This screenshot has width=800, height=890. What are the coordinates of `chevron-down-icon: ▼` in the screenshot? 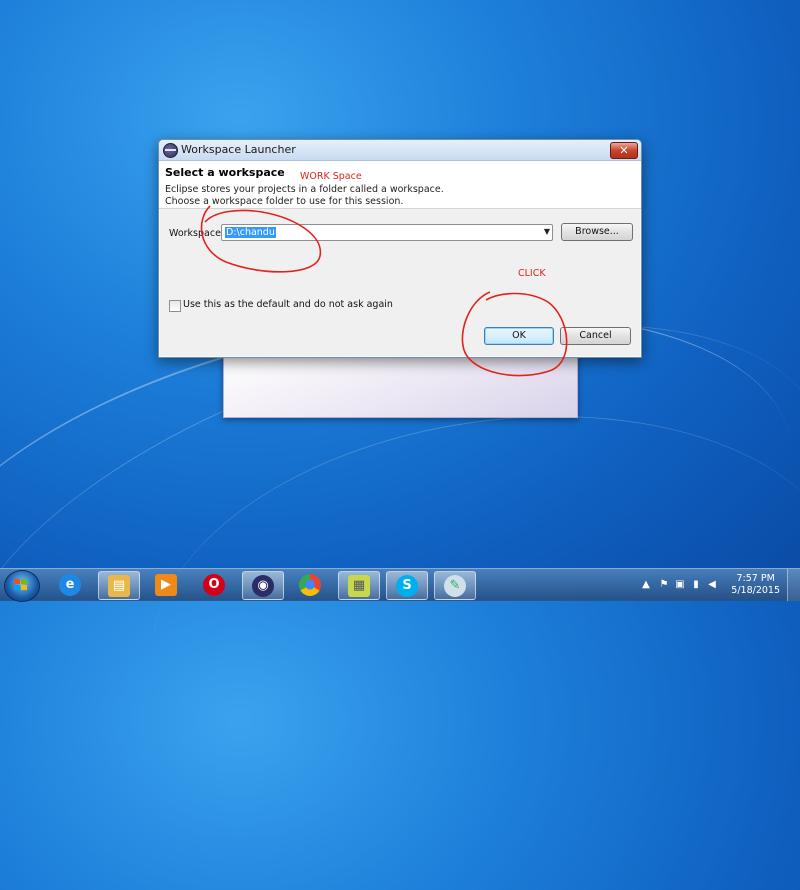 It's located at (547, 231).